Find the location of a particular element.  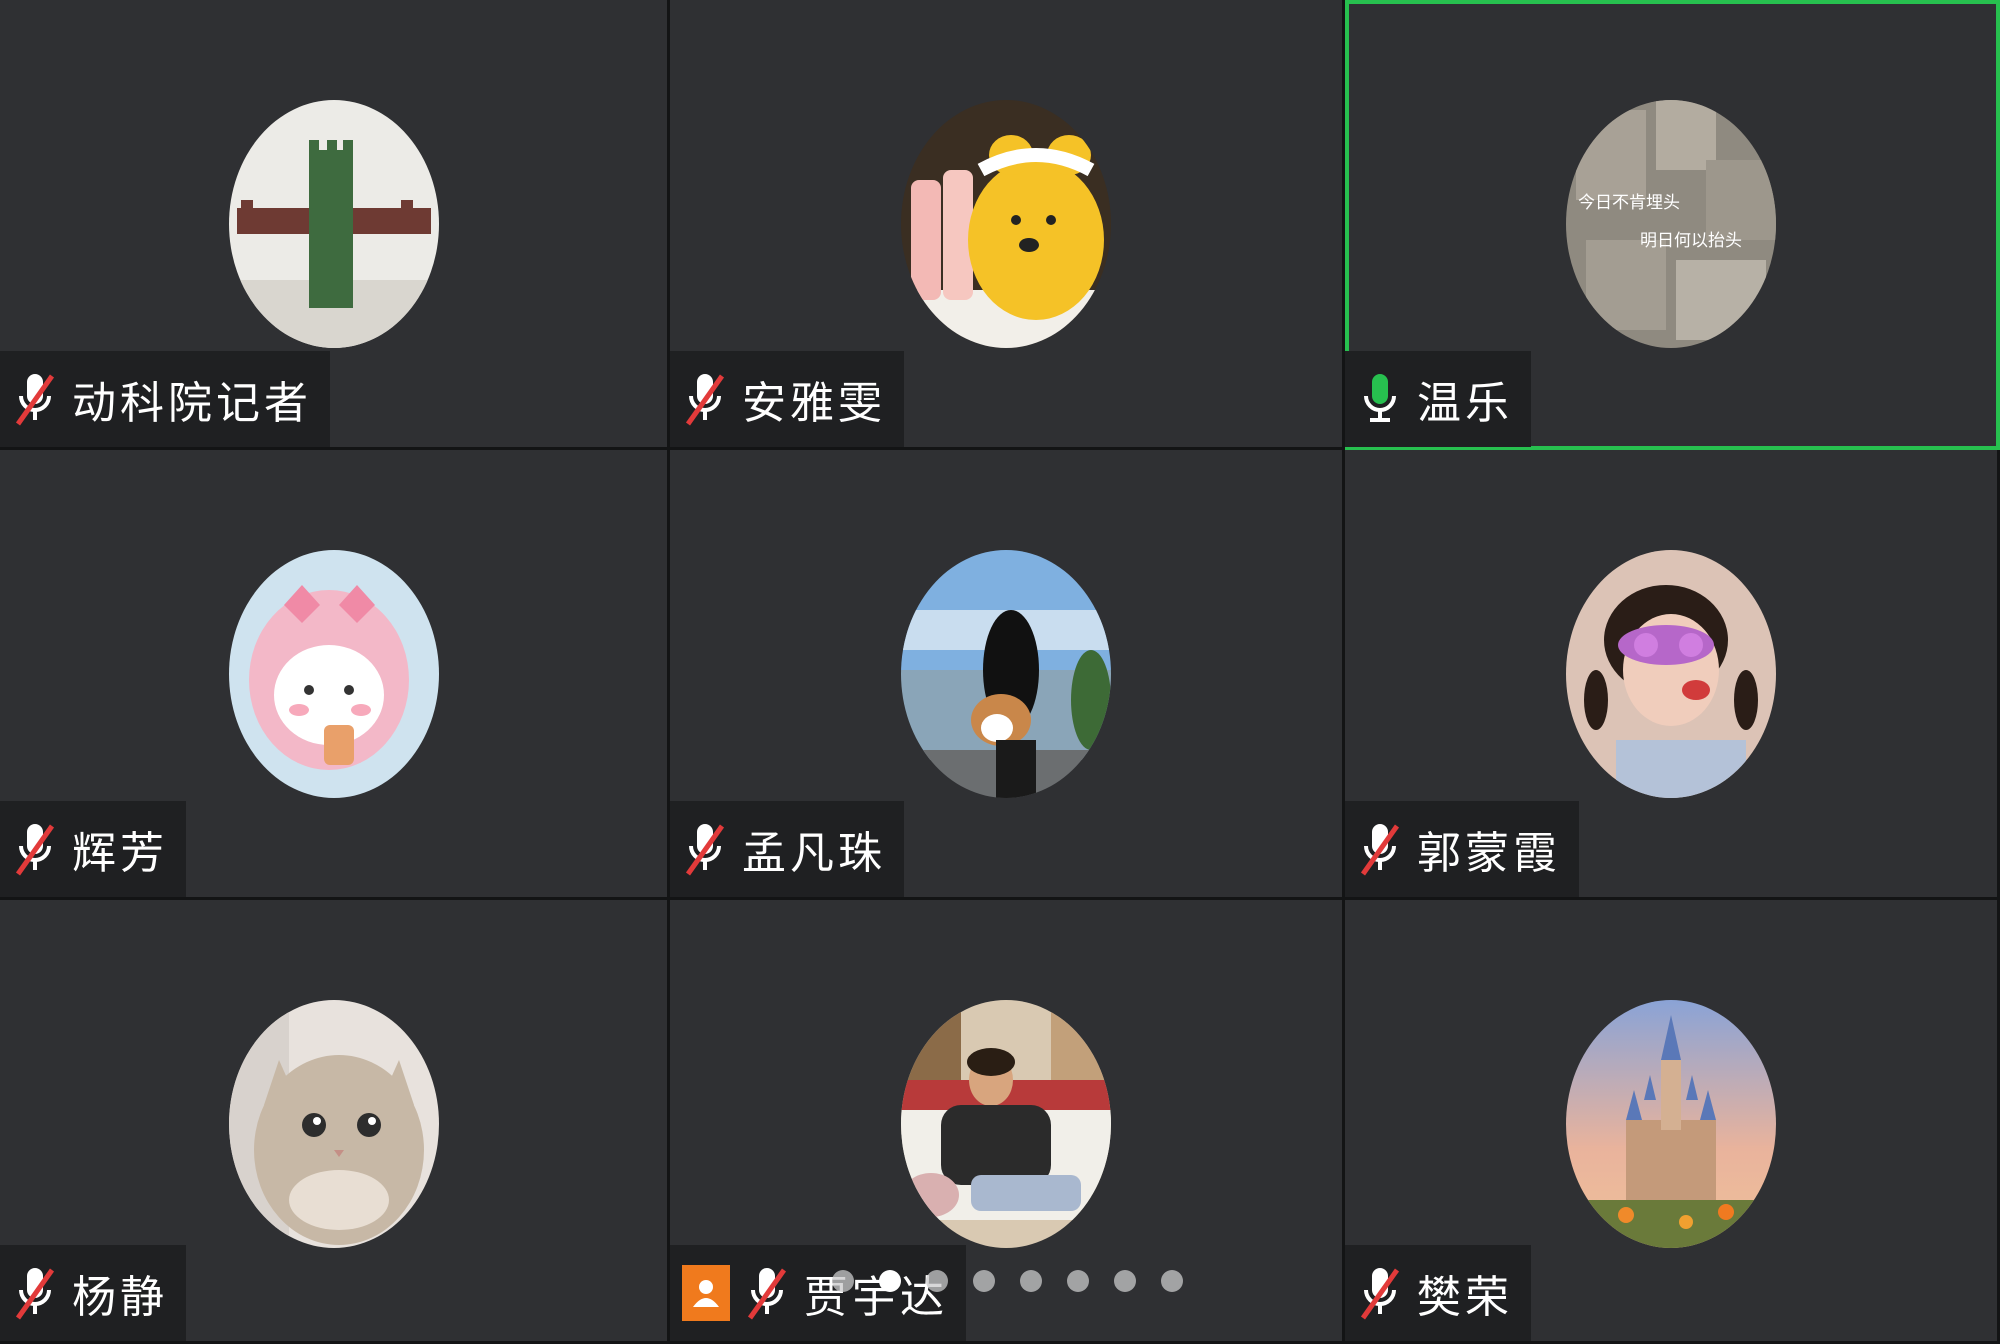

participant-name-tag: 动科院记者 is located at coordinates (165, 399).